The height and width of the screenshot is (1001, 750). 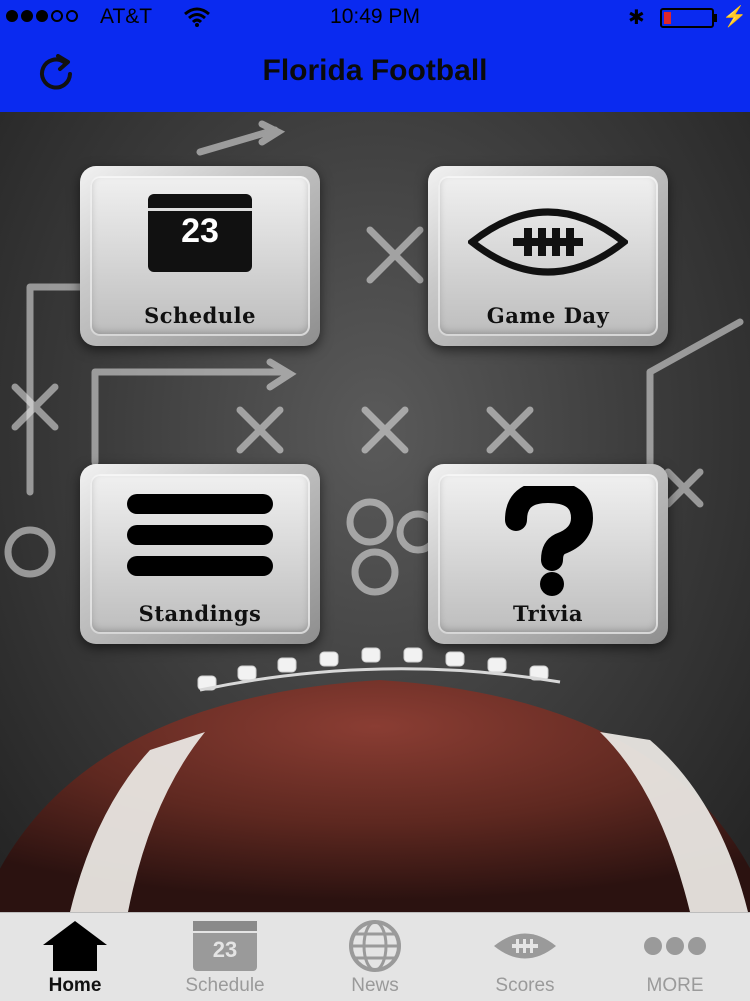 What do you see at coordinates (75, 946) in the screenshot?
I see `home-icon` at bounding box center [75, 946].